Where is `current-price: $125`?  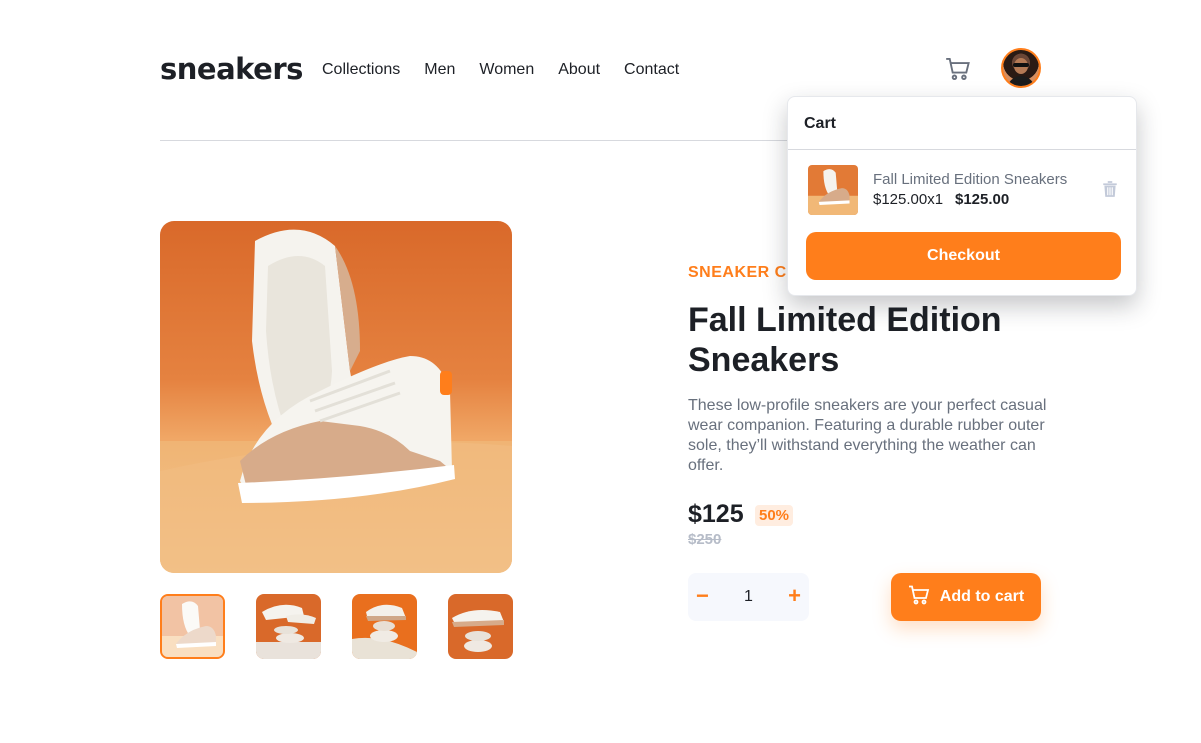
current-price: $125 is located at coordinates (716, 514).